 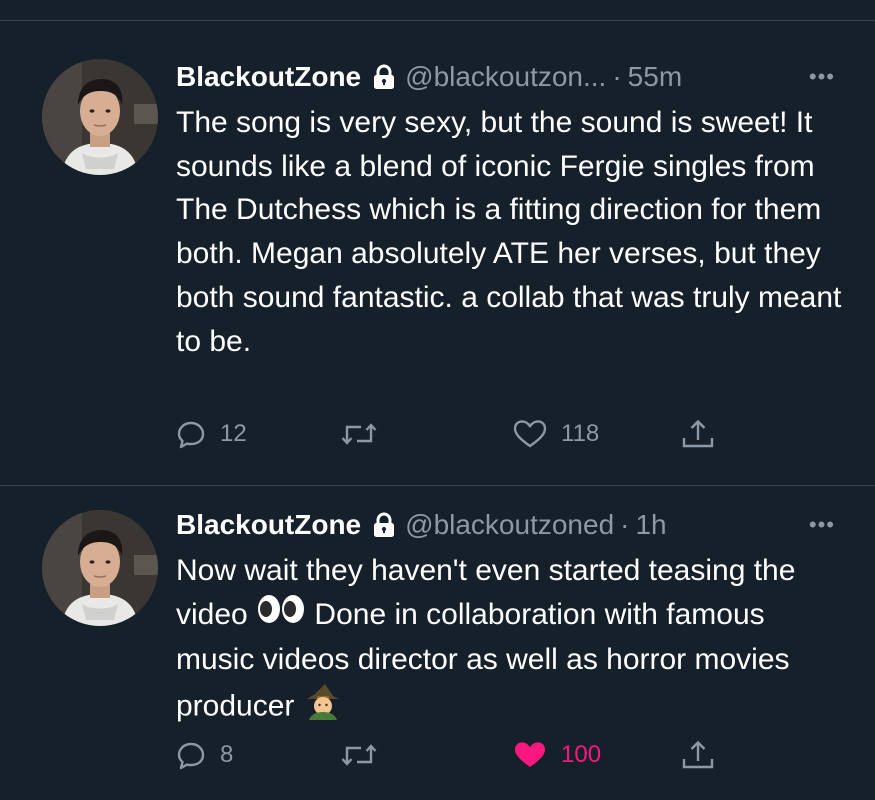 What do you see at coordinates (227, 754) in the screenshot?
I see `reply-count: 8` at bounding box center [227, 754].